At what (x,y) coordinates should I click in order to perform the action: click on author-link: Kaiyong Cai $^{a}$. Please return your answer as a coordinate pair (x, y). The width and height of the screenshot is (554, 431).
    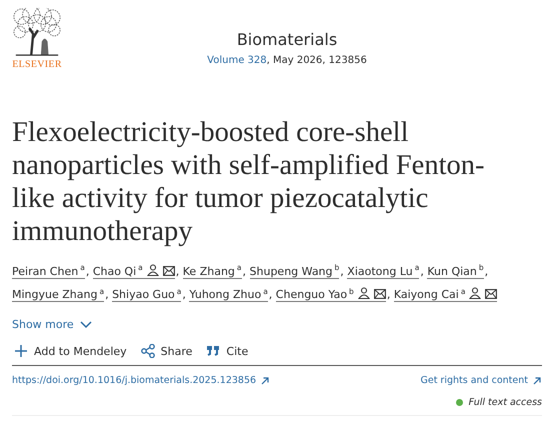
    Looking at the image, I should click on (446, 295).